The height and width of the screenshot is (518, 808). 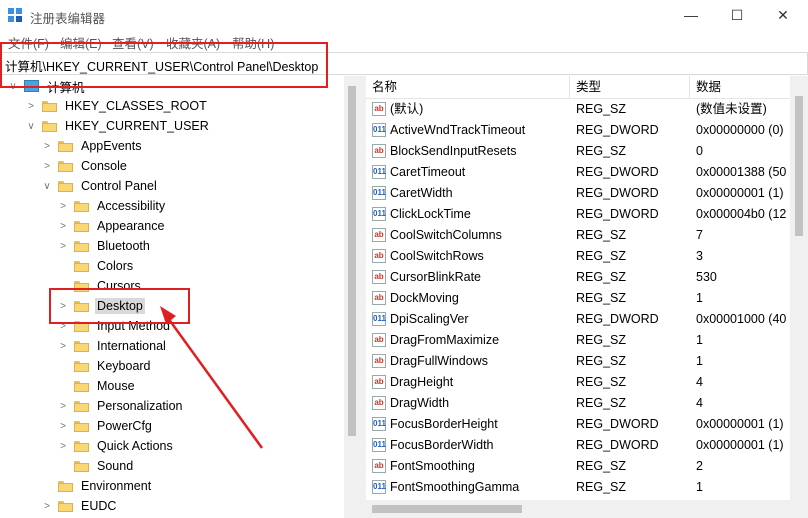 What do you see at coordinates (578, 319) in the screenshot?
I see `value-row: 011 DpiScalingVer REG_DWORD 0x00001000 (40` at bounding box center [578, 319].